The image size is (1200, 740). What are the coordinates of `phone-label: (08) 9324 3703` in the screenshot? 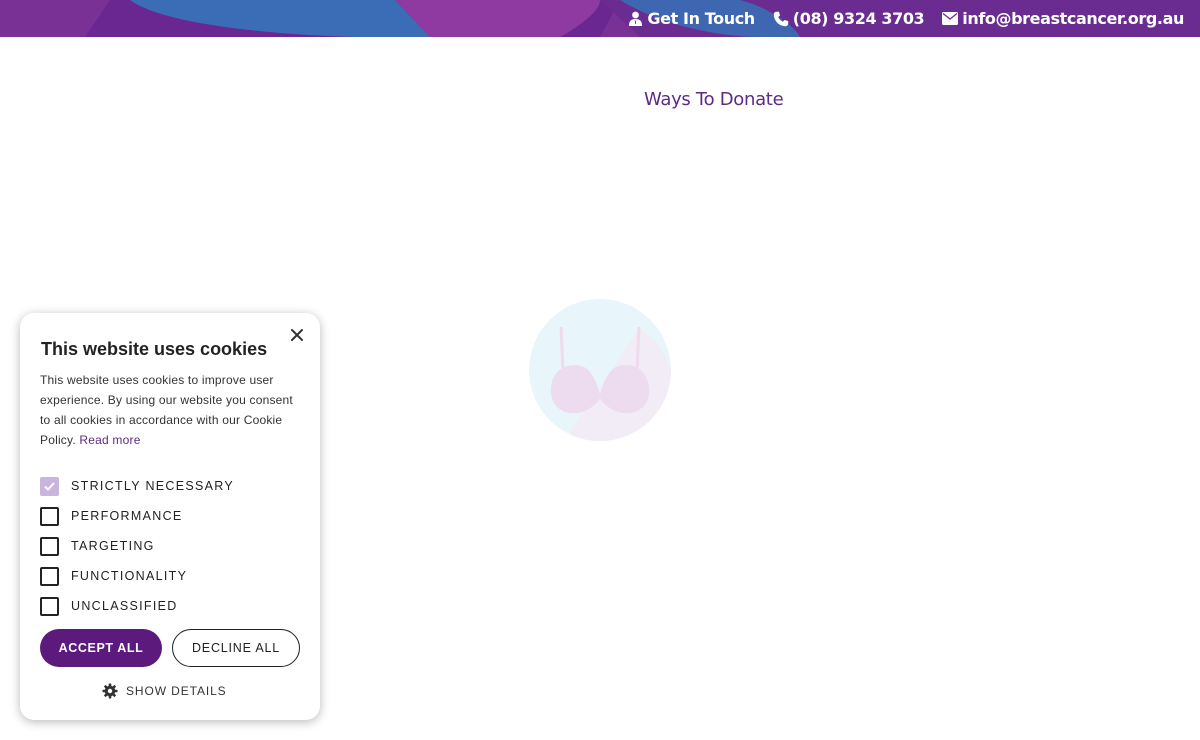 It's located at (858, 18).